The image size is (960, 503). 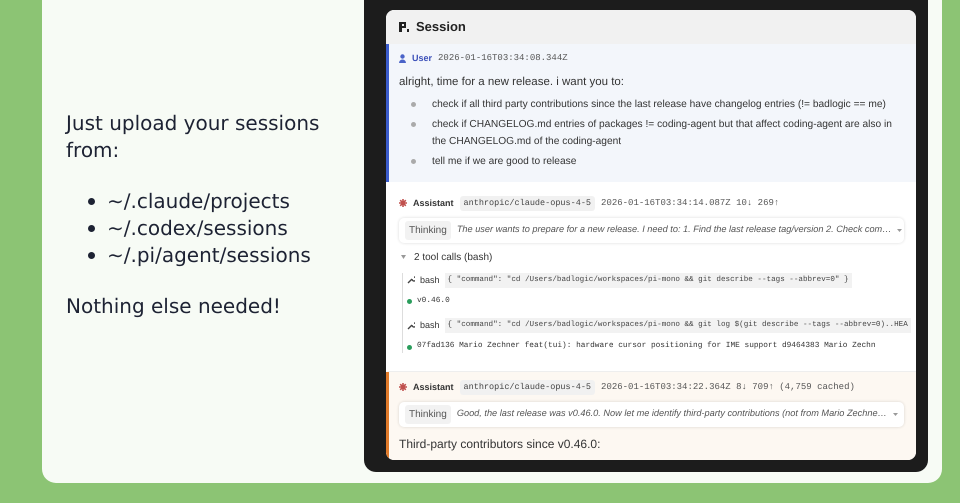 I want to click on message-text: alright, time for a new release. i want you to:, so click(x=512, y=82).